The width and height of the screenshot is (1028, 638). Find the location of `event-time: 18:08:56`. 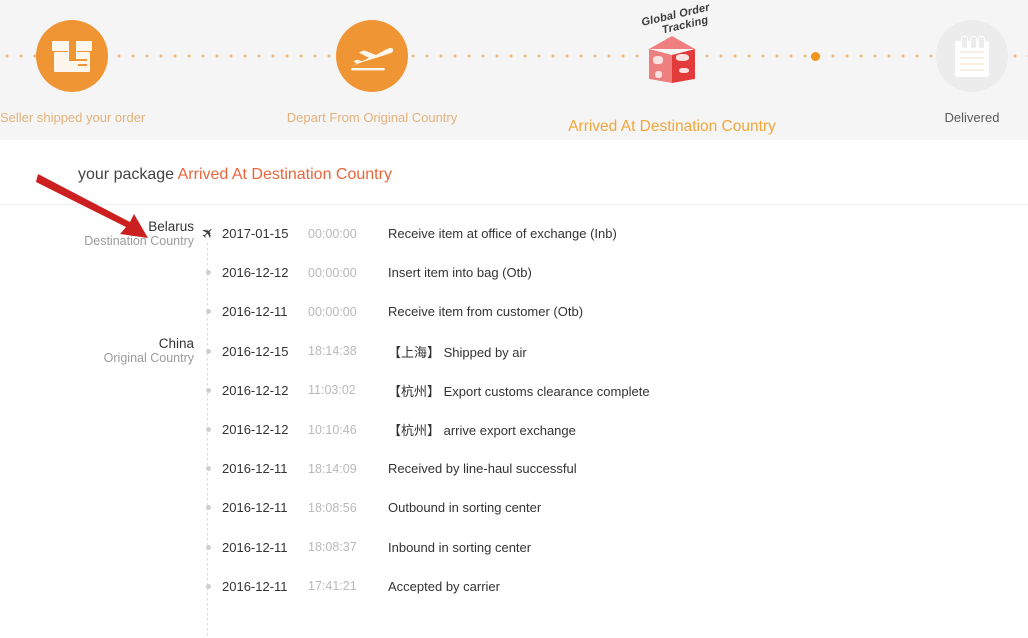

event-time: 18:08:56 is located at coordinates (332, 507).